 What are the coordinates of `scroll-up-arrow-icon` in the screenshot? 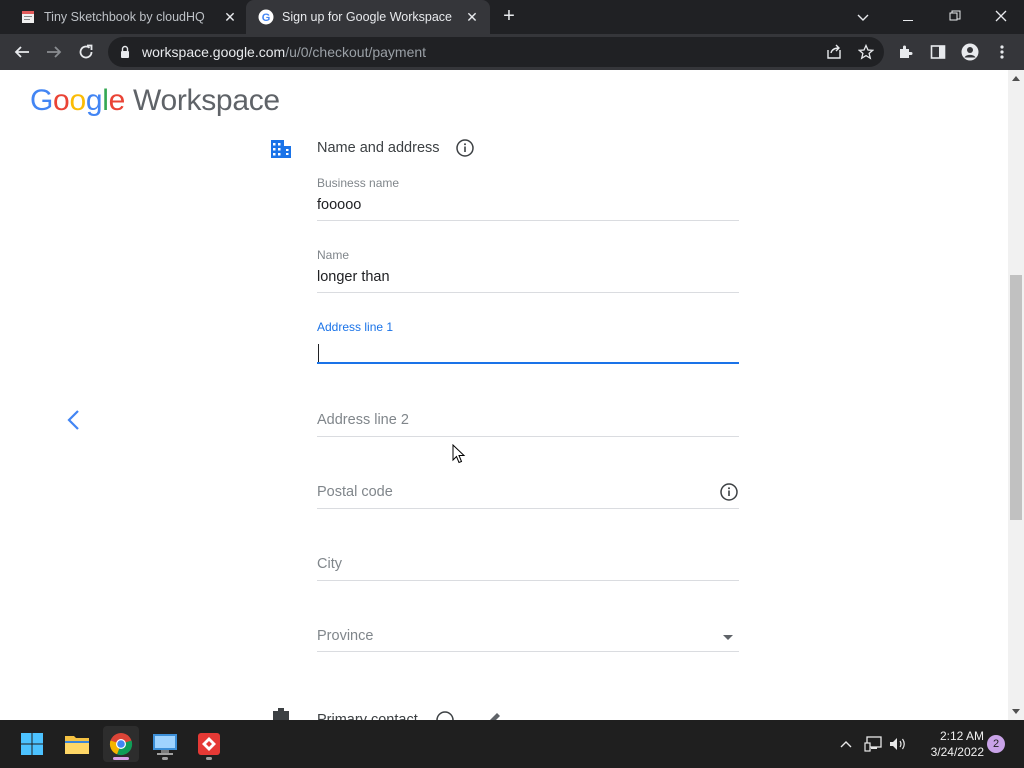 It's located at (1016, 78).